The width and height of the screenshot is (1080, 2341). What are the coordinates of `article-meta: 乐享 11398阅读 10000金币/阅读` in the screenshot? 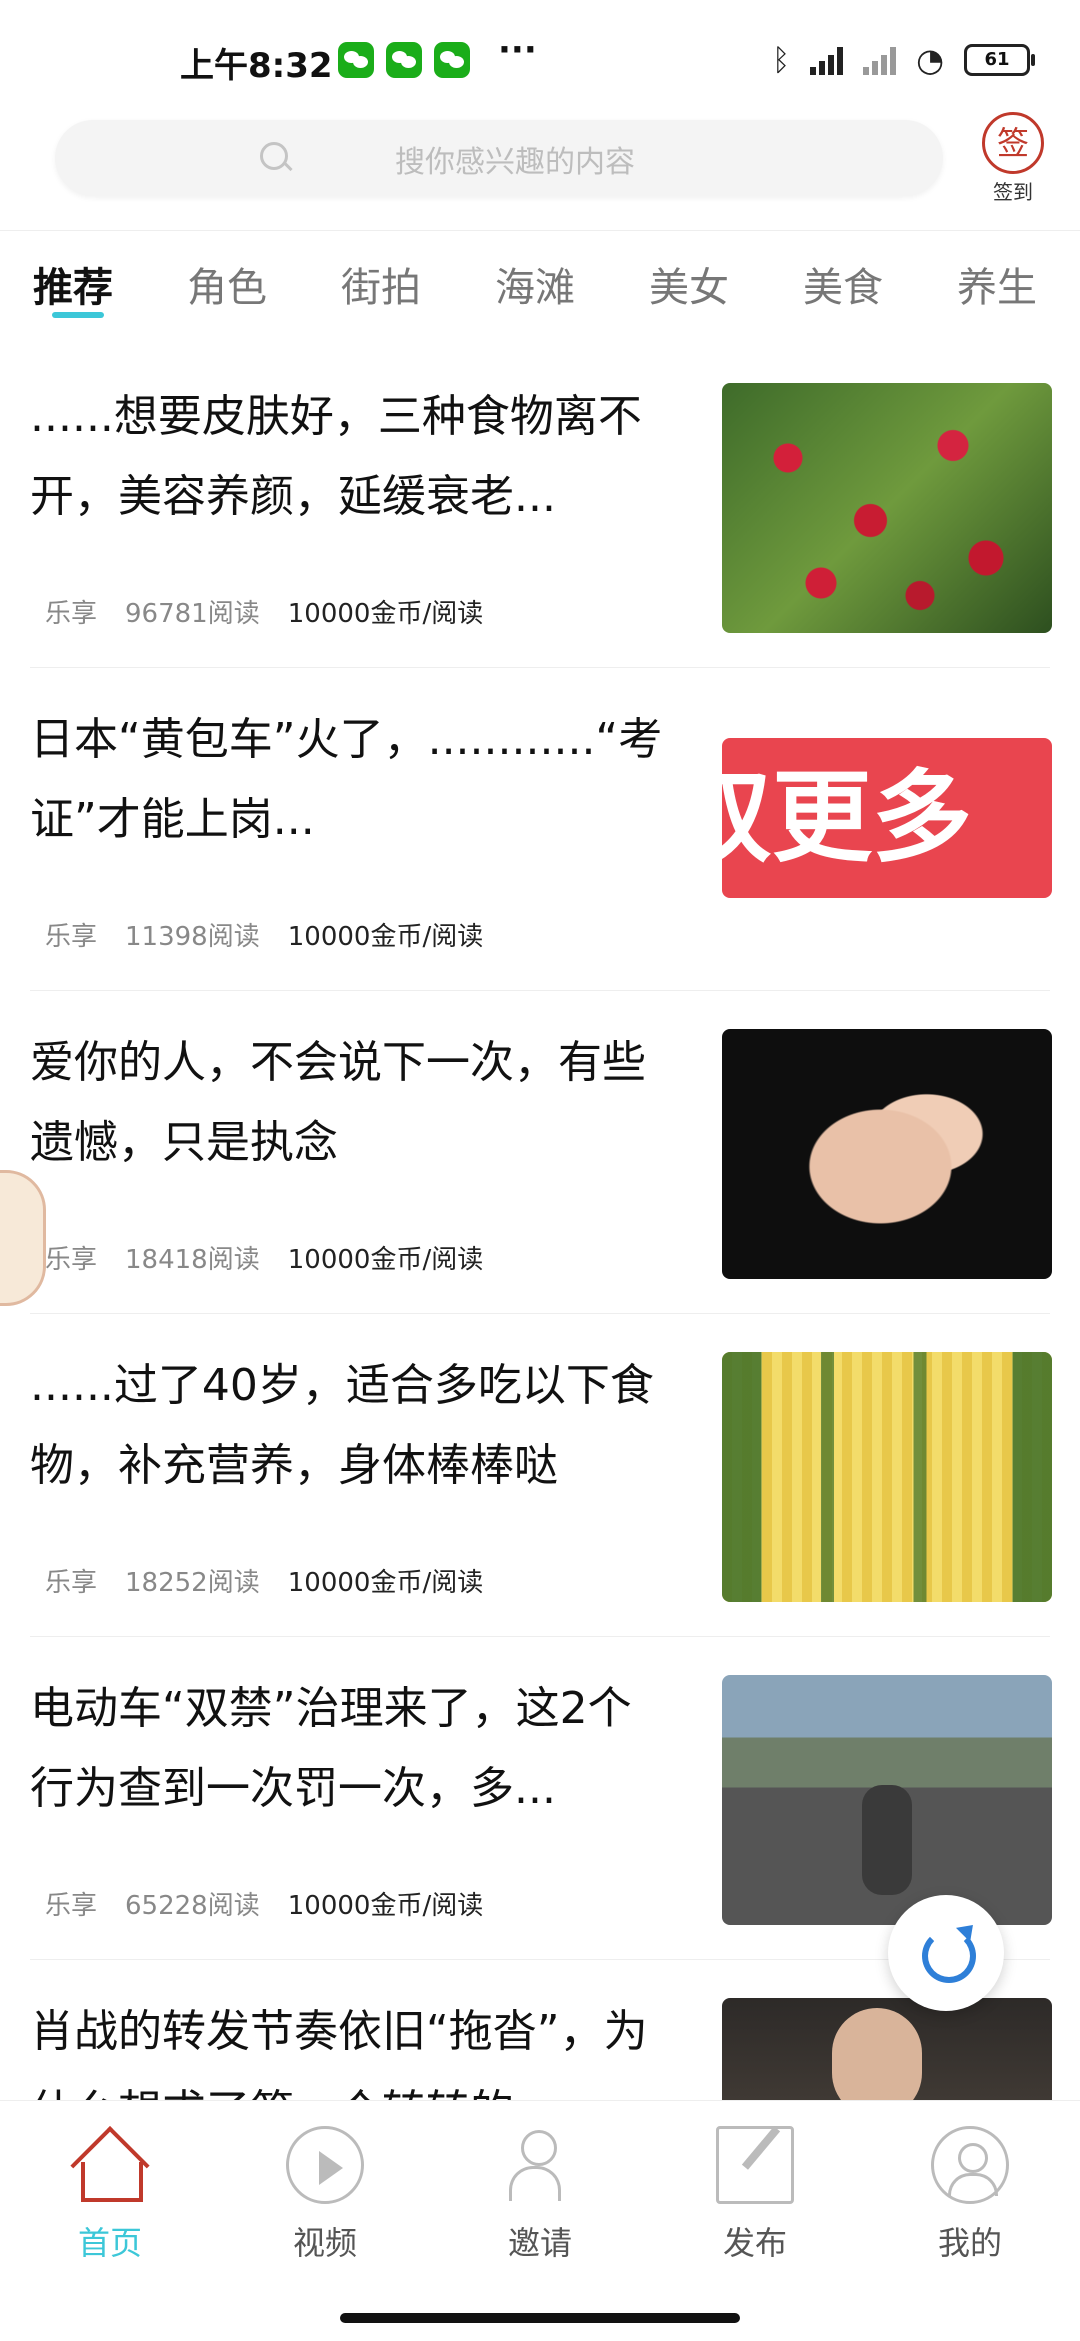 It's located at (264, 934).